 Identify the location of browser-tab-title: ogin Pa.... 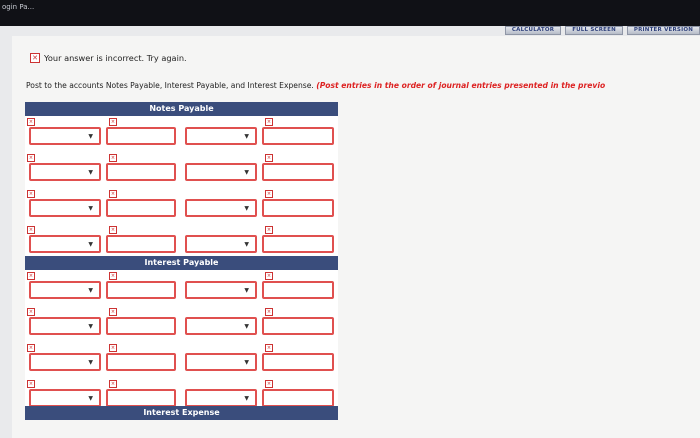
(17, 7).